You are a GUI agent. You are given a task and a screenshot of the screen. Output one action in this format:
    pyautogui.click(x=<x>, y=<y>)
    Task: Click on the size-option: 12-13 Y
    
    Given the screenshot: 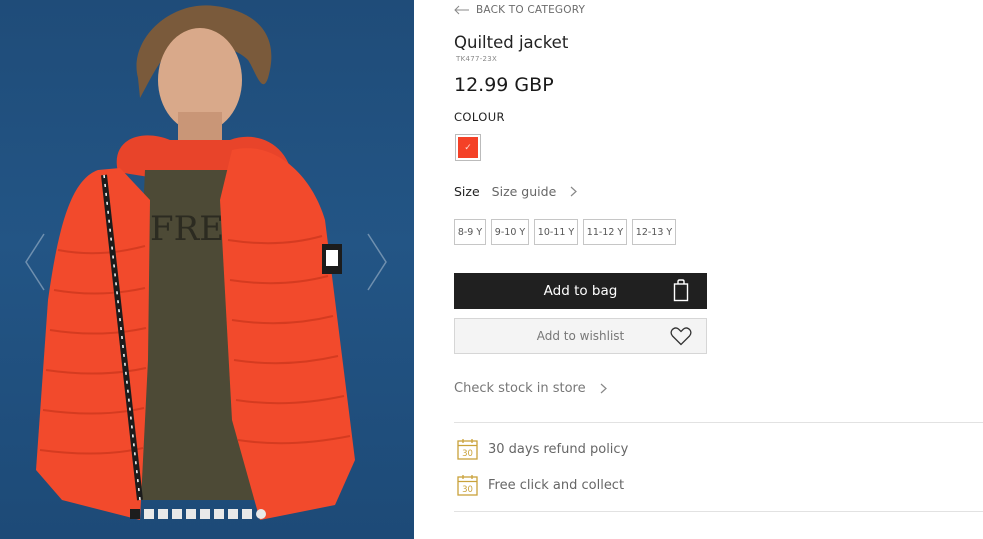 What is the action you would take?
    pyautogui.click(x=654, y=232)
    